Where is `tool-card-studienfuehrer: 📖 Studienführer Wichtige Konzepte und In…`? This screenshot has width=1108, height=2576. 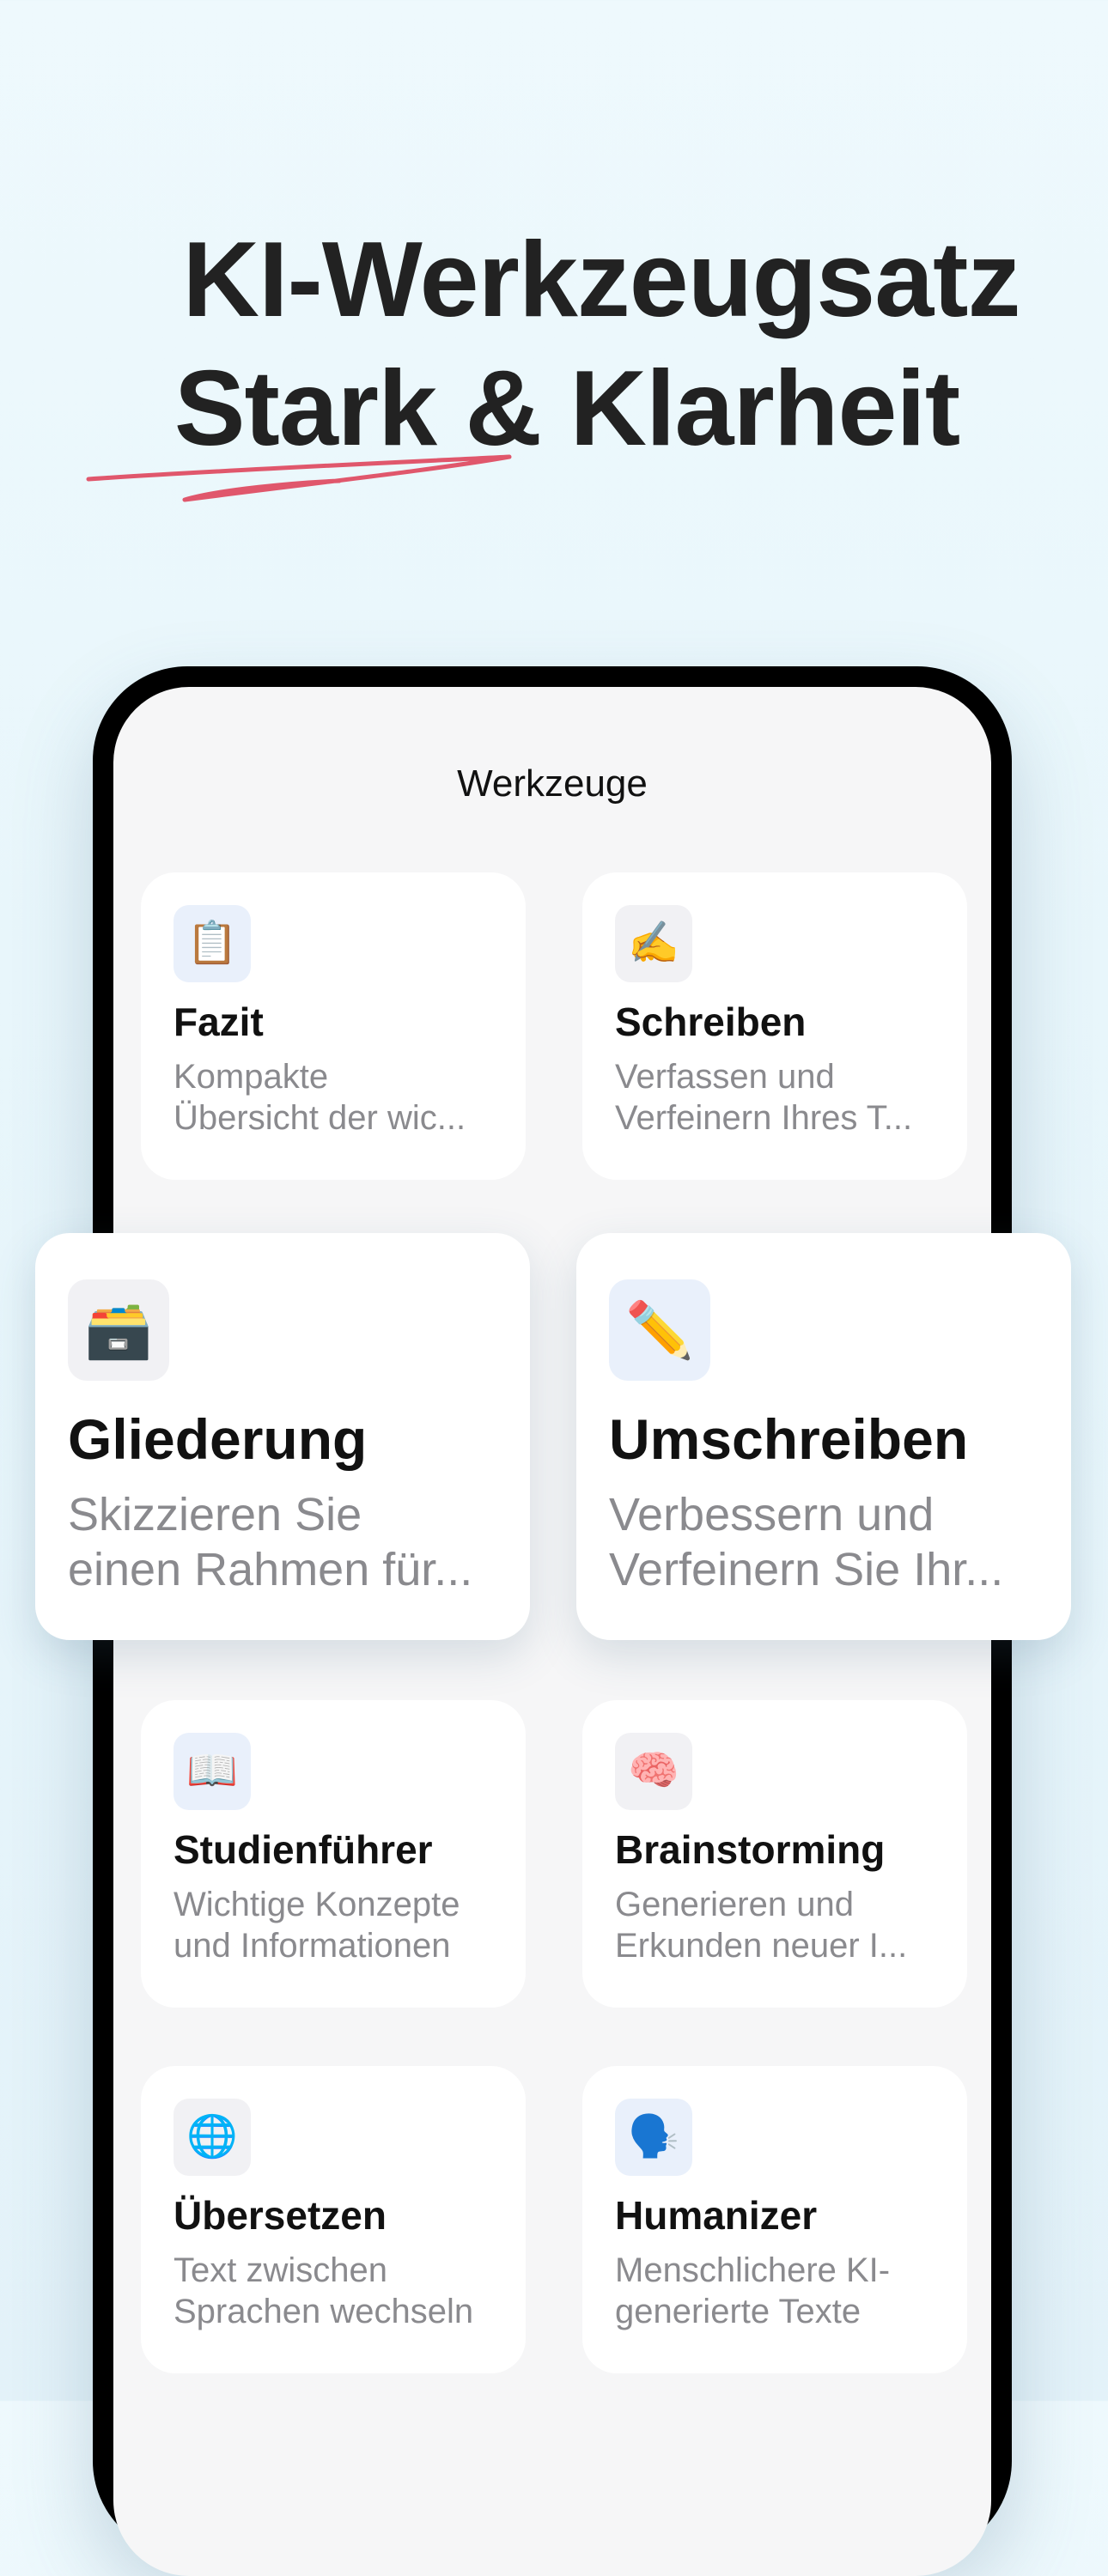
tool-card-studienfuehrer: 📖 Studienführer Wichtige Konzepte und In… is located at coordinates (333, 1854).